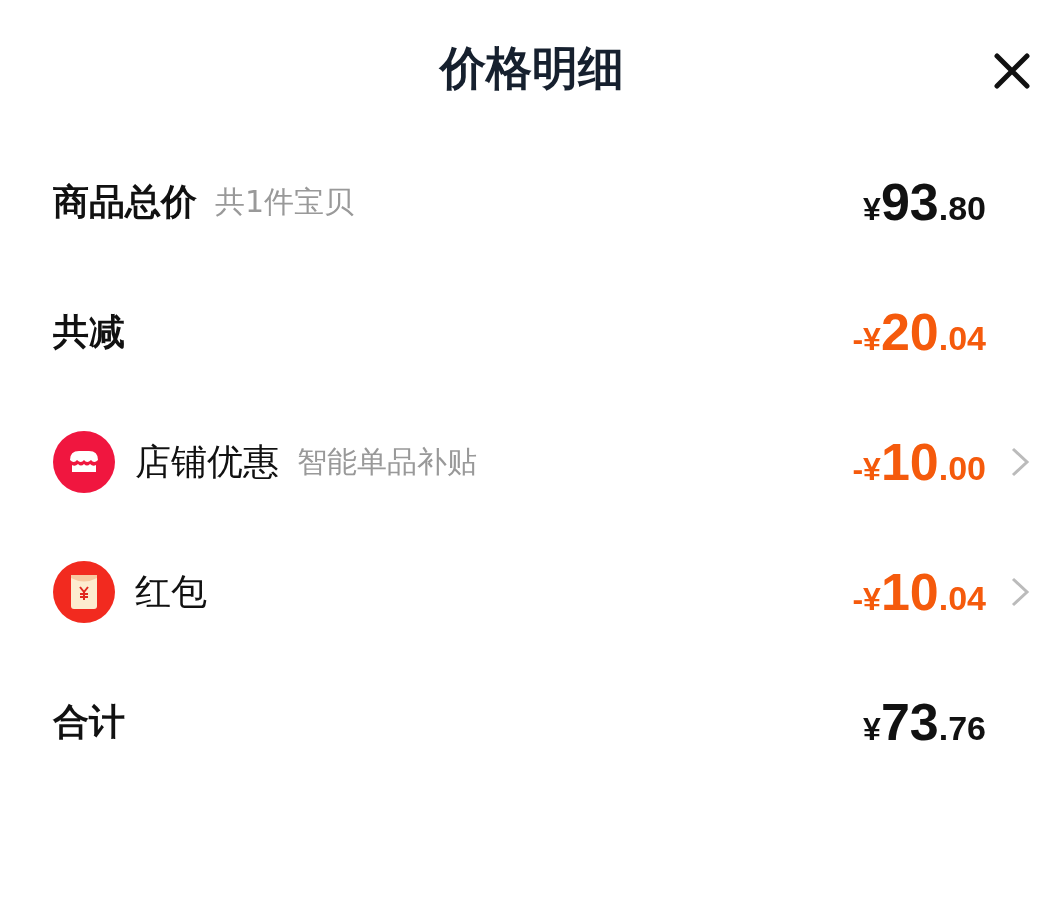 The height and width of the screenshot is (897, 1064). I want to click on price-amount: -¥10.00, so click(919, 462).